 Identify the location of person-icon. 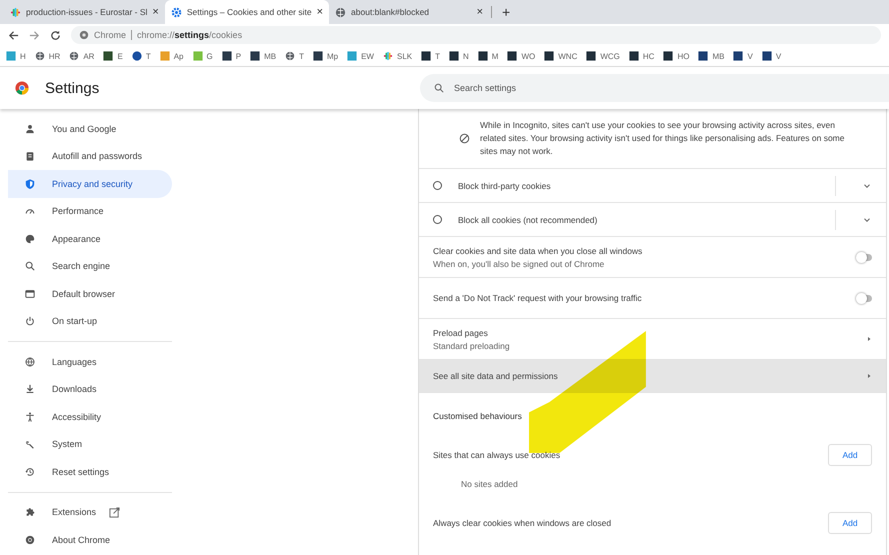
(30, 129).